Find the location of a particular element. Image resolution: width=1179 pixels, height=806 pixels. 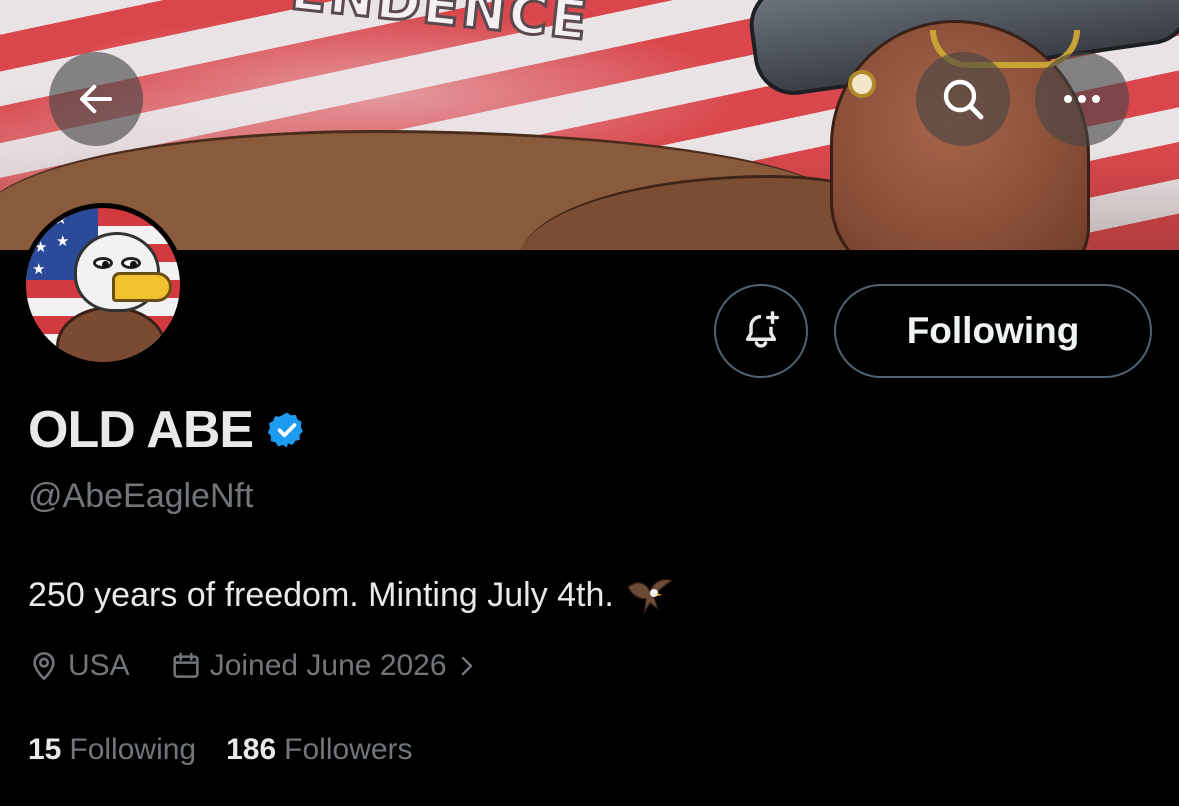

calendar-icon is located at coordinates (186, 665).